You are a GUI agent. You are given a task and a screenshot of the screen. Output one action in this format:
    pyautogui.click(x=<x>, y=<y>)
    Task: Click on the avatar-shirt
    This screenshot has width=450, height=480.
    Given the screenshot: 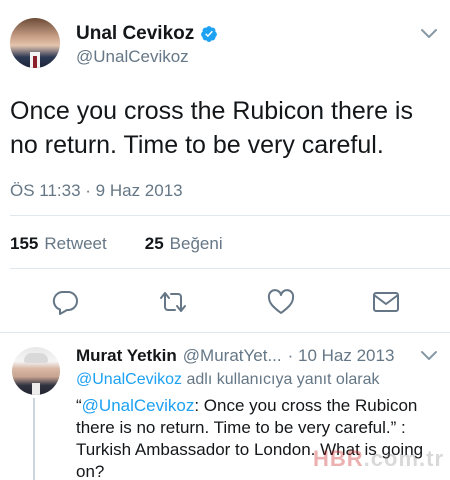 What is the action you would take?
    pyautogui.click(x=36, y=389)
    